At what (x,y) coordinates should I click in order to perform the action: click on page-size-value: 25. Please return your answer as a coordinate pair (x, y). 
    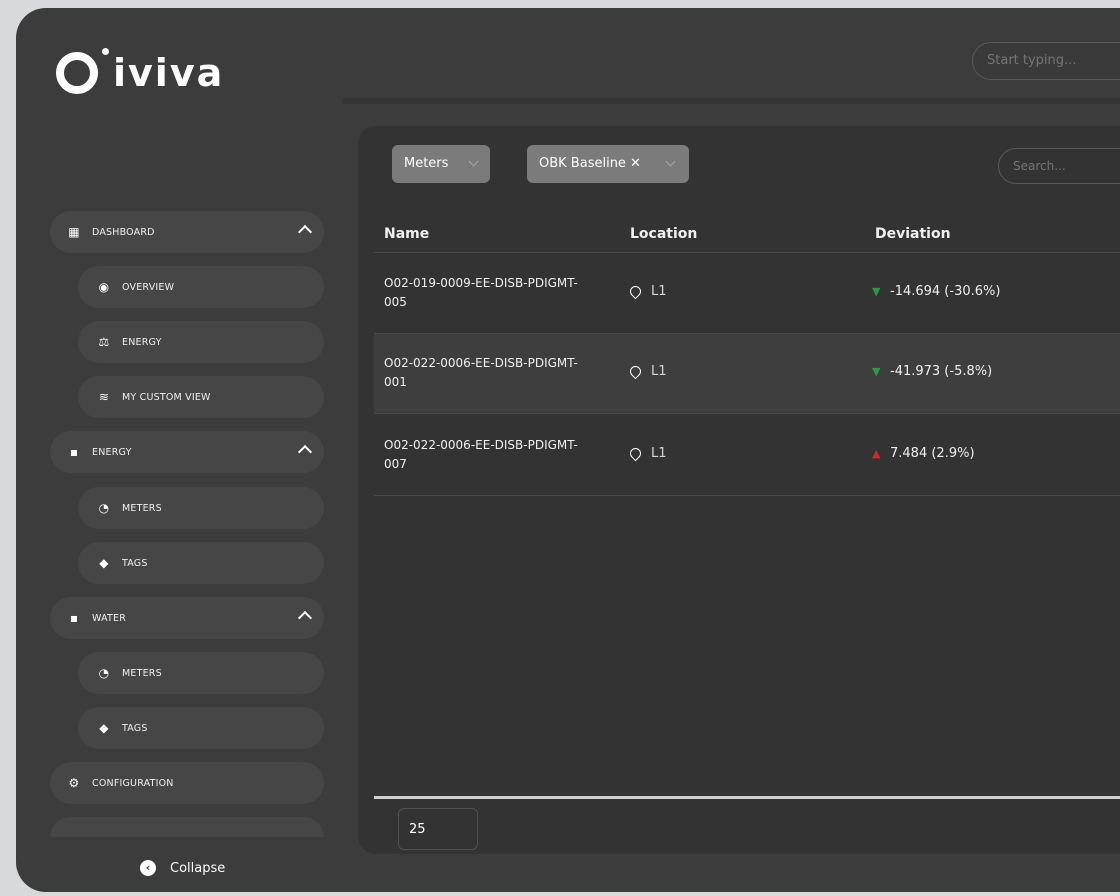
    Looking at the image, I should click on (417, 829).